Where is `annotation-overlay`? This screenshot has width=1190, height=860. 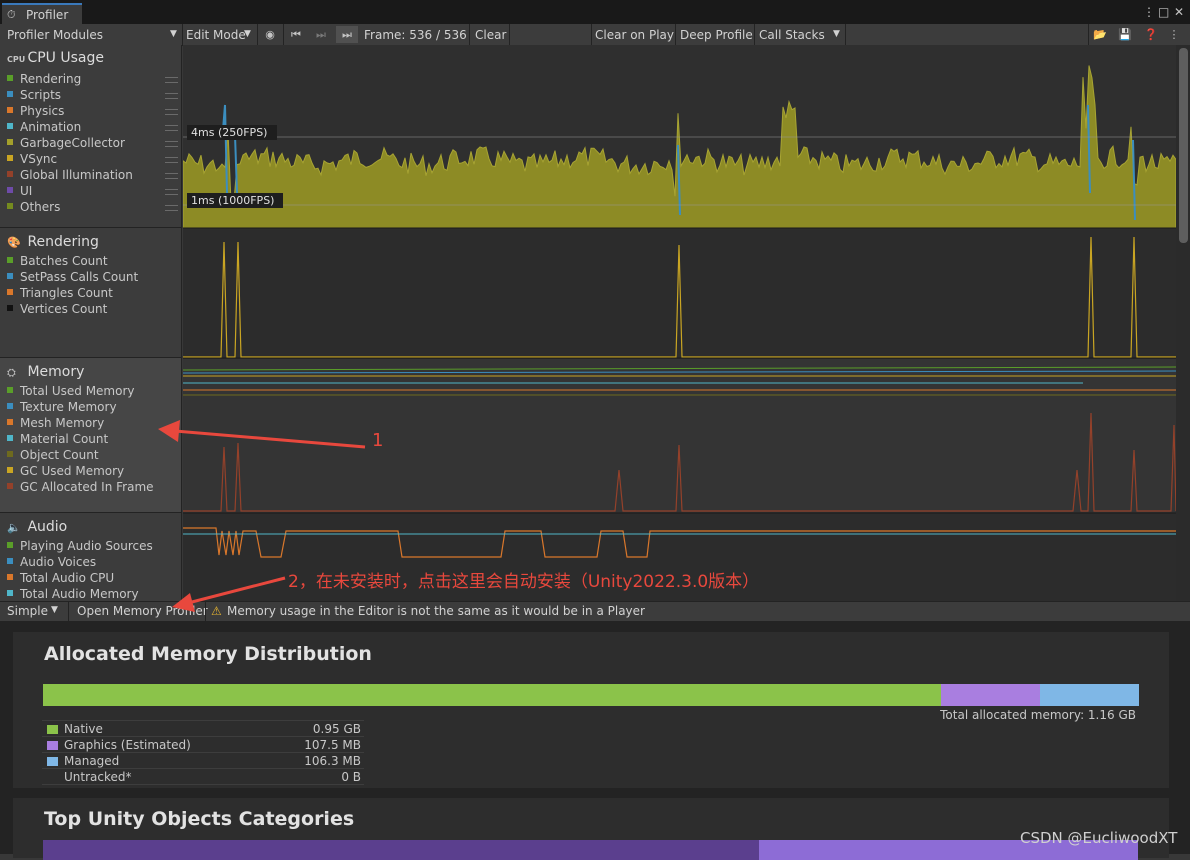 annotation-overlay is located at coordinates (262, 516).